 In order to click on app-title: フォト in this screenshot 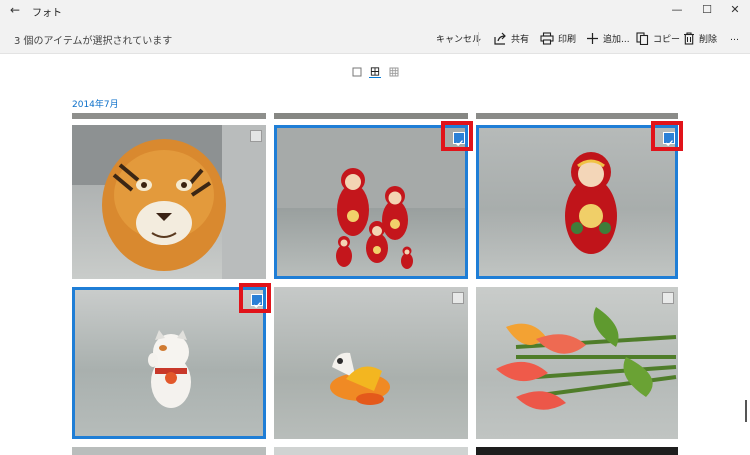, I will do `click(47, 13)`.